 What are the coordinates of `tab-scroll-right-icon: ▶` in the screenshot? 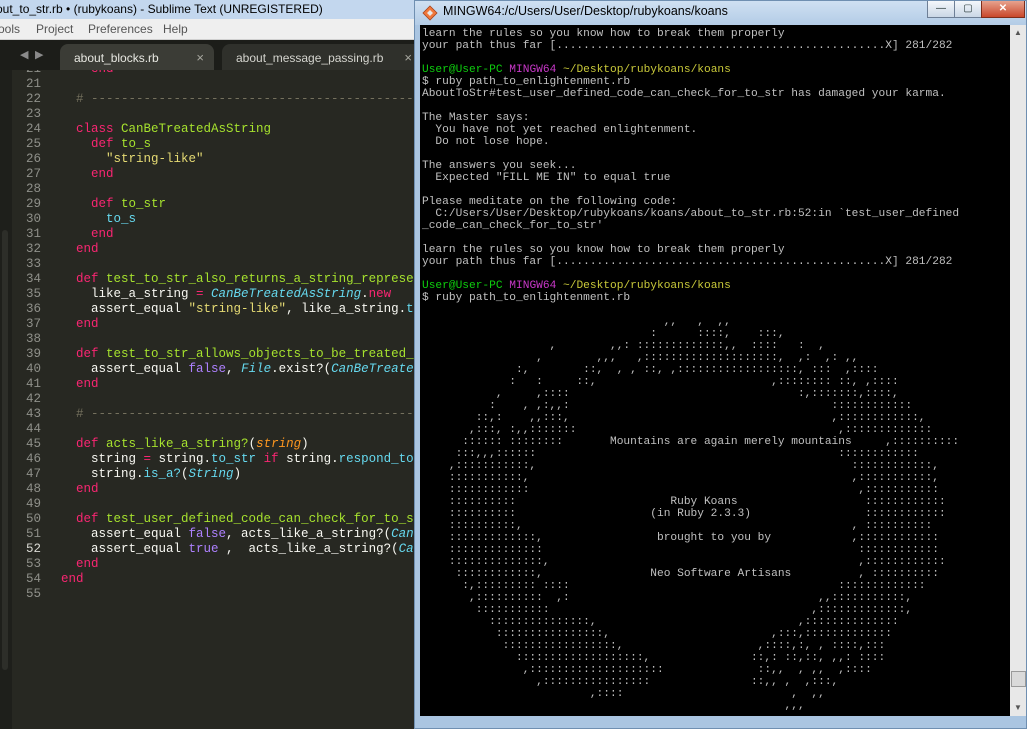 It's located at (39, 54).